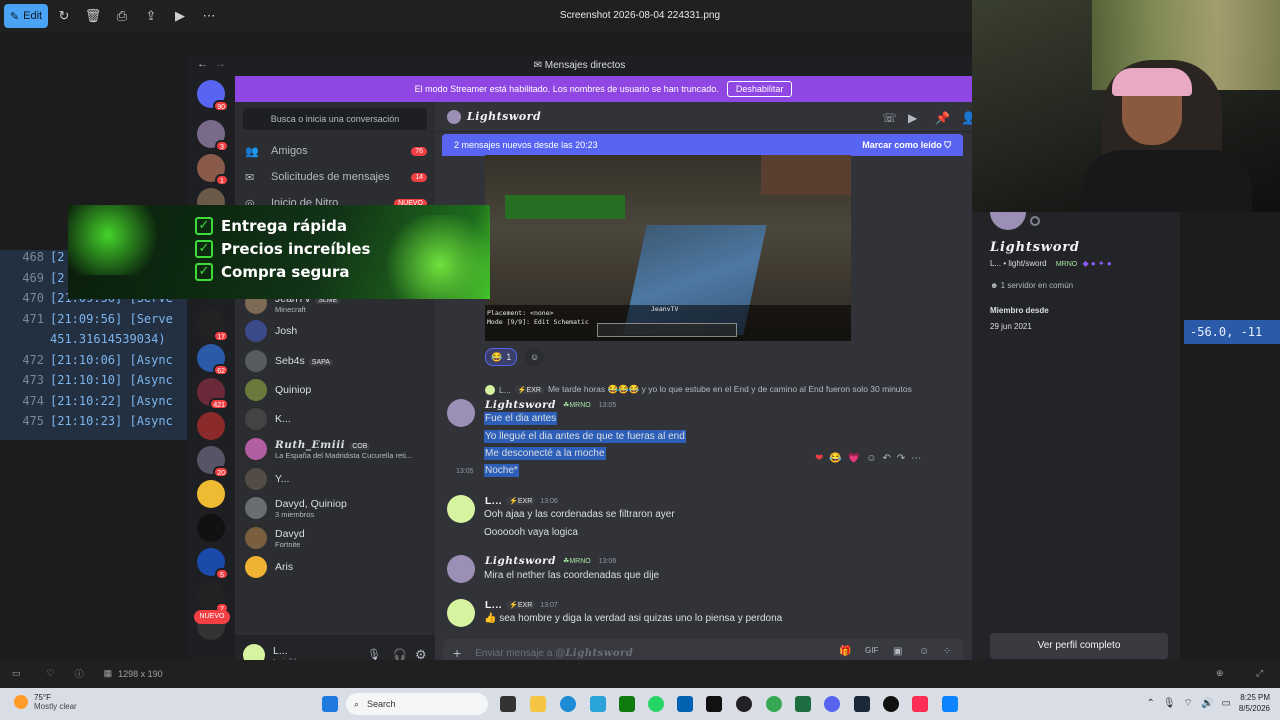 The height and width of the screenshot is (720, 1280). I want to click on server-icon: 2, so click(213, 598).